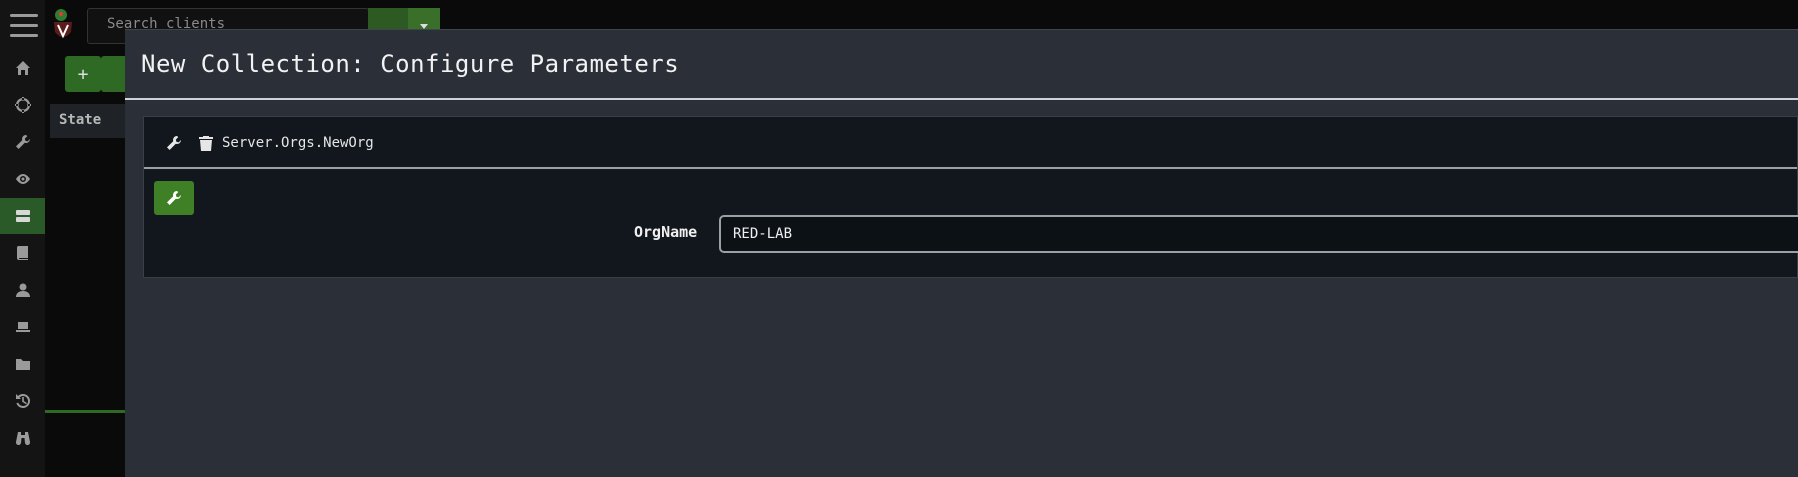 This screenshot has height=477, width=1798. Describe the element at coordinates (63, 25) in the screenshot. I see `app-logo-icon` at that location.